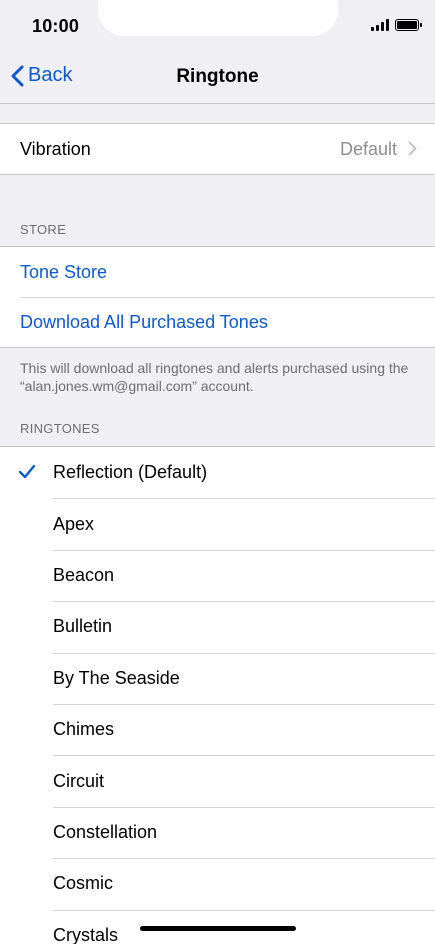  Describe the element at coordinates (217, 780) in the screenshot. I see `ringtone-item-circuit: Circuit` at that location.